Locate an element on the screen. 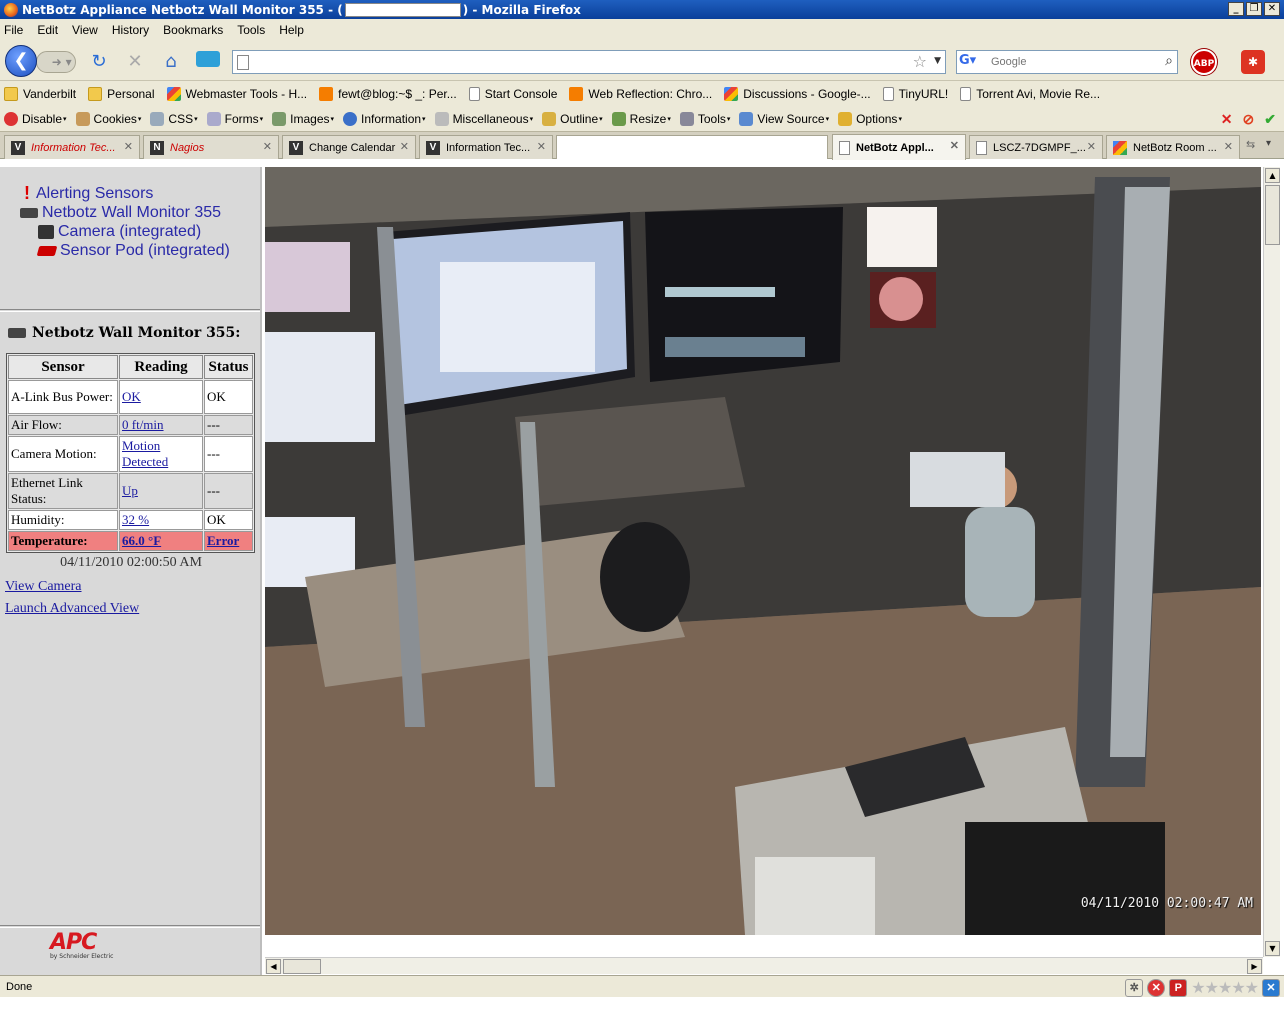 The image size is (1284, 1025). dev-tools-menu: Tools ▾ is located at coordinates (704, 118).